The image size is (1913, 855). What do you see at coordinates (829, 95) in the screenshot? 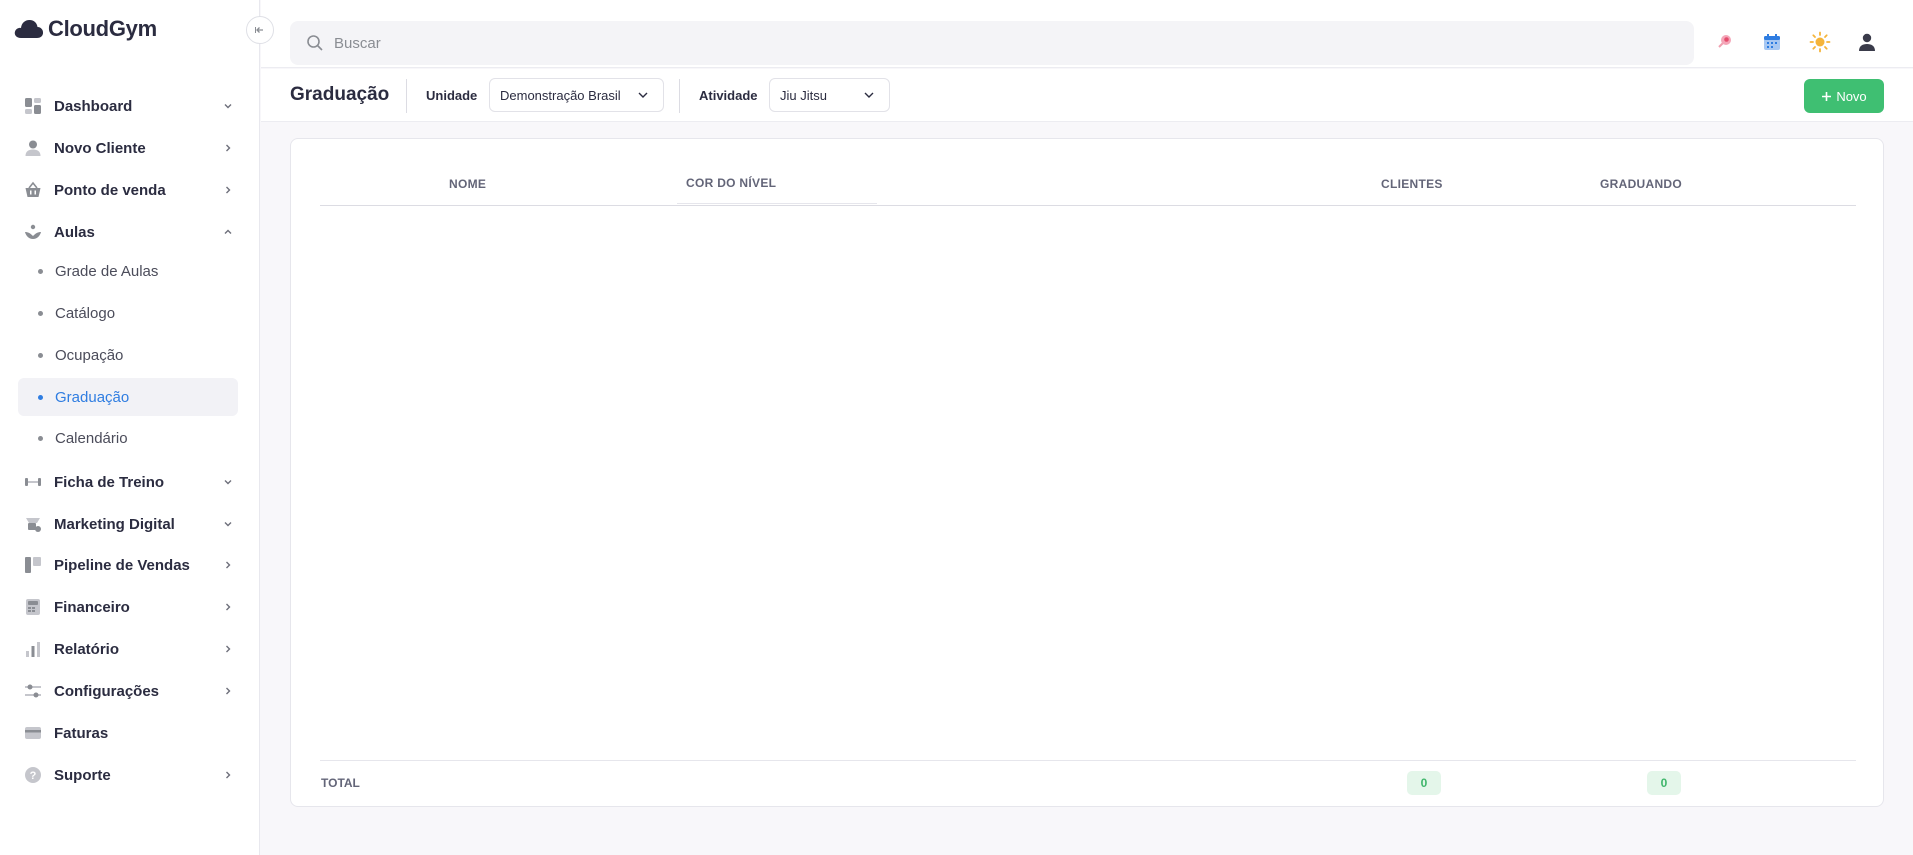
I see `atividade-select: Jiu Jitsu` at bounding box center [829, 95].